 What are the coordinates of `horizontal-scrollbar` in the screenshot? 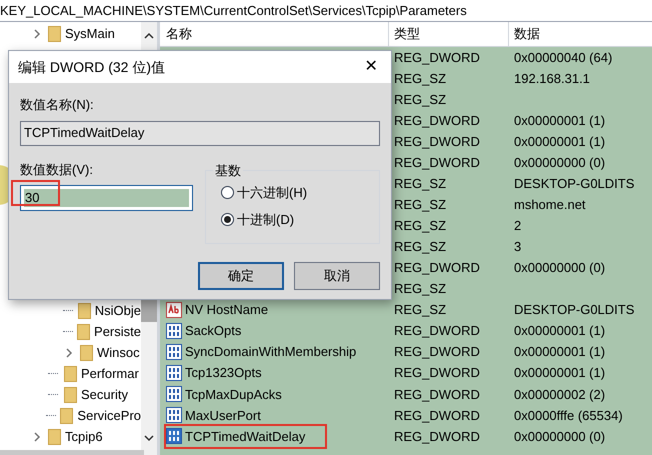 It's located at (72, 452).